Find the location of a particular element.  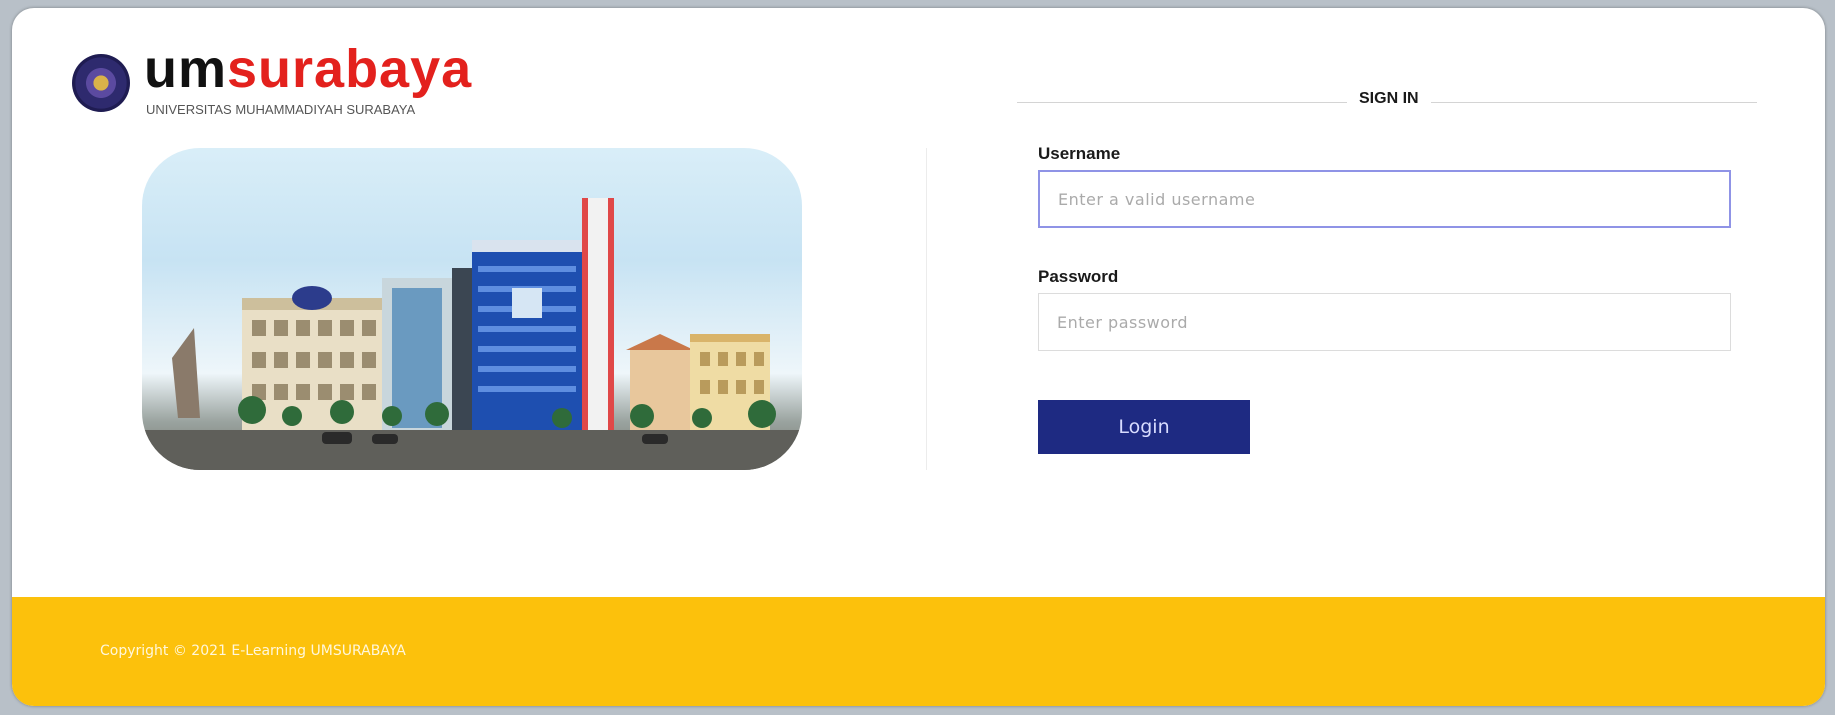

logo-subtitle: UNIVERSITAS MUHAMMADIYAH SURABAYA is located at coordinates (281, 109).